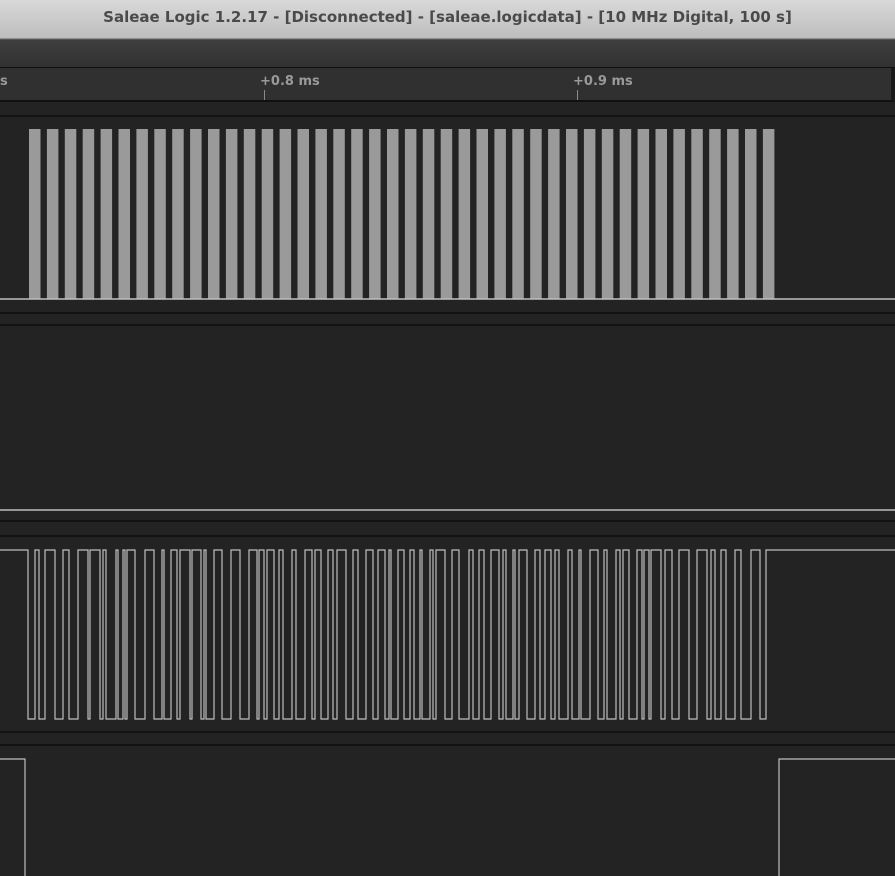  Describe the element at coordinates (447, 54) in the screenshot. I see `toolbar-strip` at that location.